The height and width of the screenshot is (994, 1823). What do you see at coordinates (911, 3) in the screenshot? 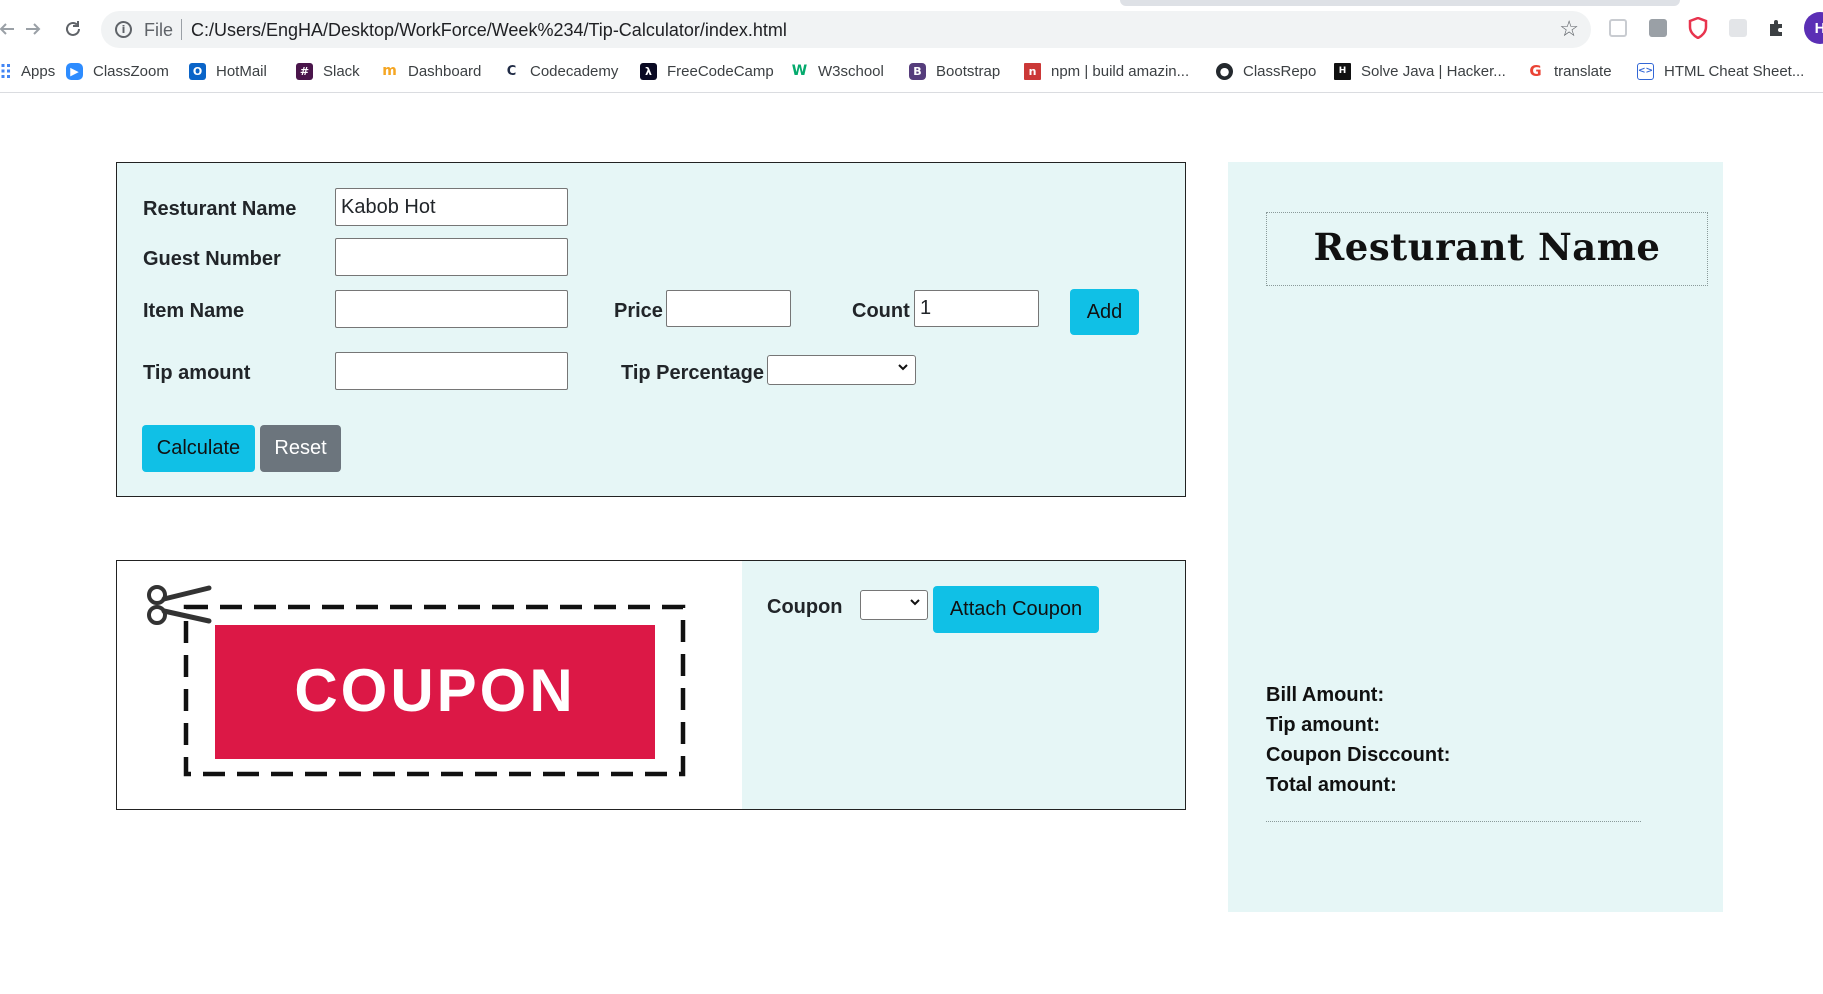
I see `tab-strip` at bounding box center [911, 3].